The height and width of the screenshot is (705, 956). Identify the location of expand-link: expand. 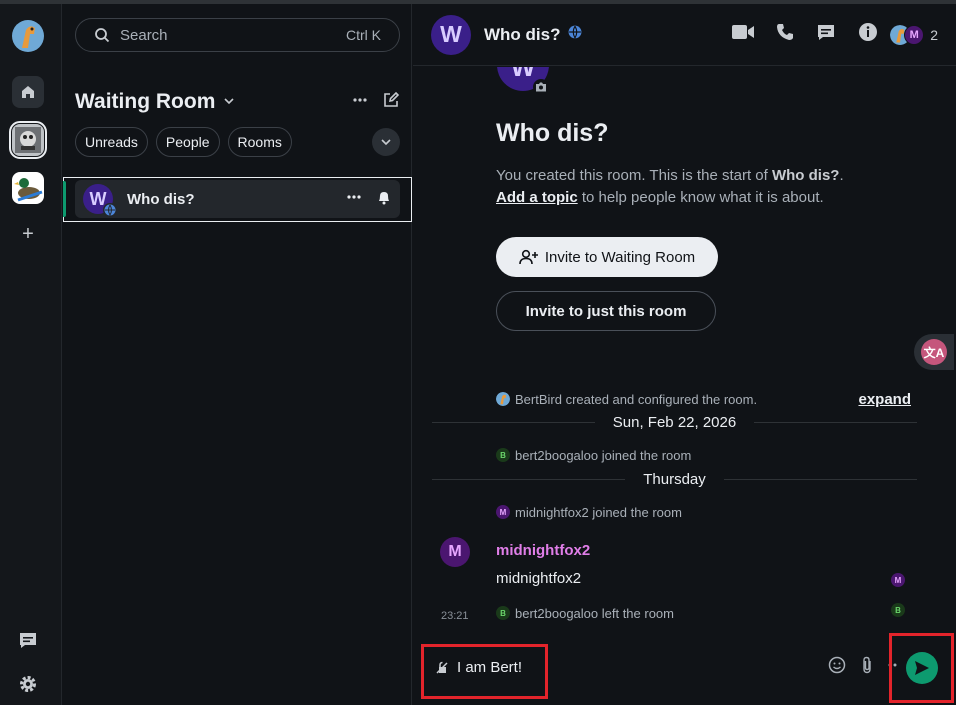
(884, 399).